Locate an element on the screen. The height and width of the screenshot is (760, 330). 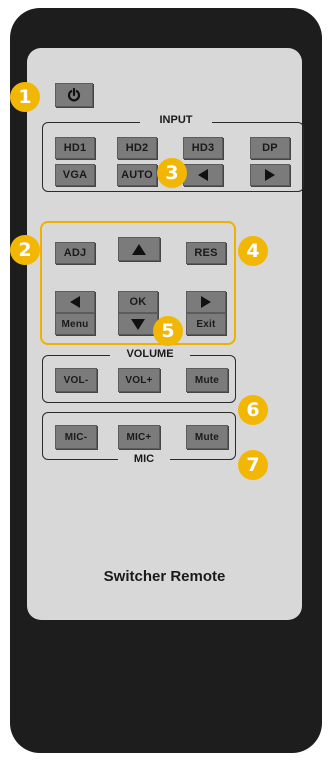
mic-down-button: MIC- is located at coordinates (76, 437).